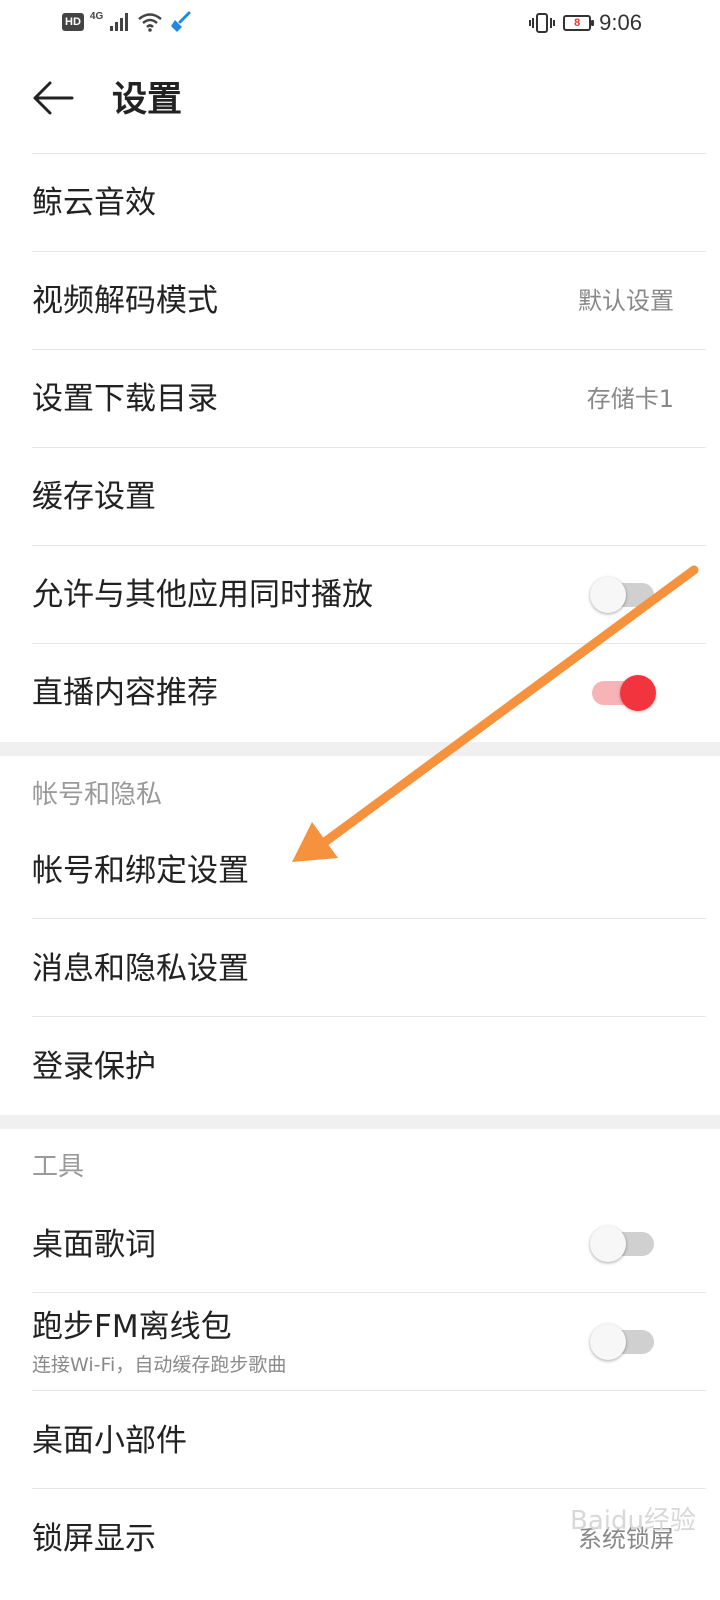 The height and width of the screenshot is (1600, 720). I want to click on setting-label: 跑步FM离线包, so click(132, 1327).